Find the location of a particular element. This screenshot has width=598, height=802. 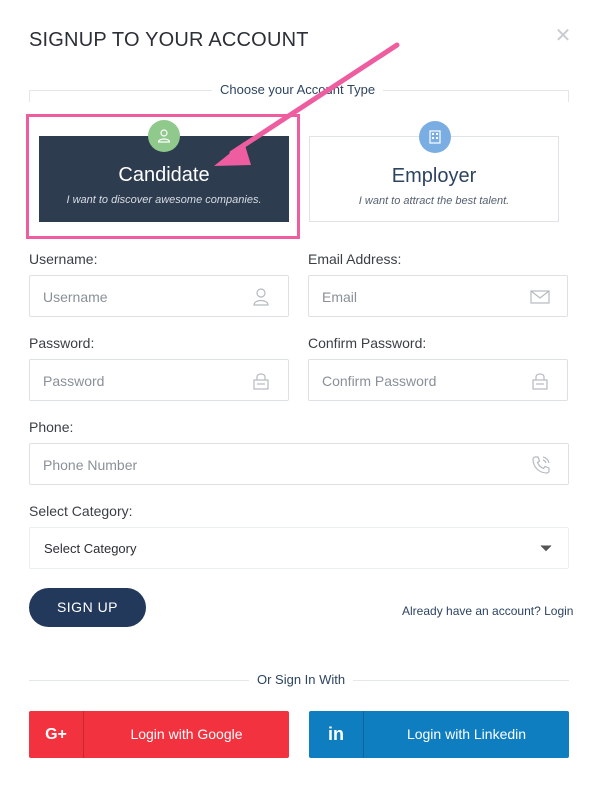

login-link: Already have an account? Login is located at coordinates (487, 611).